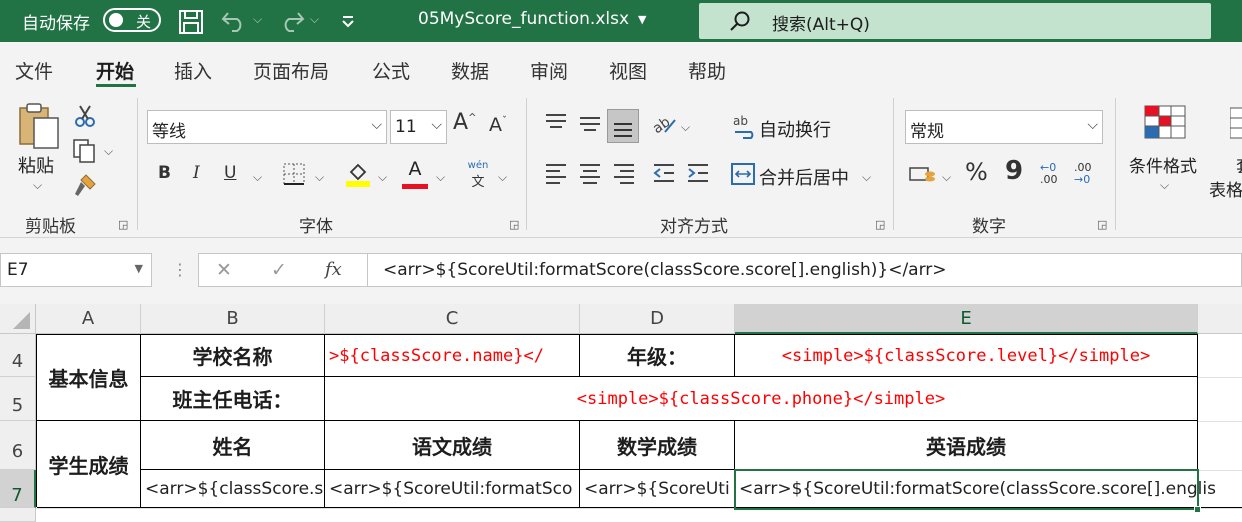  What do you see at coordinates (464, 122) in the screenshot?
I see `grow-font-button: A^` at bounding box center [464, 122].